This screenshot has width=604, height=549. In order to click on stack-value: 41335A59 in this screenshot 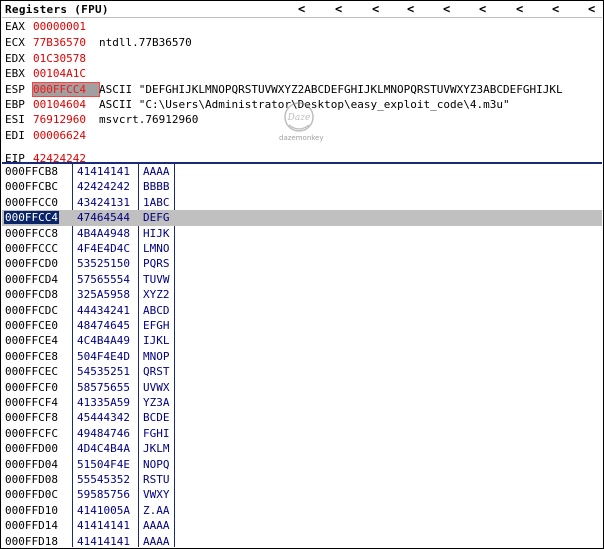, I will do `click(103, 402)`.